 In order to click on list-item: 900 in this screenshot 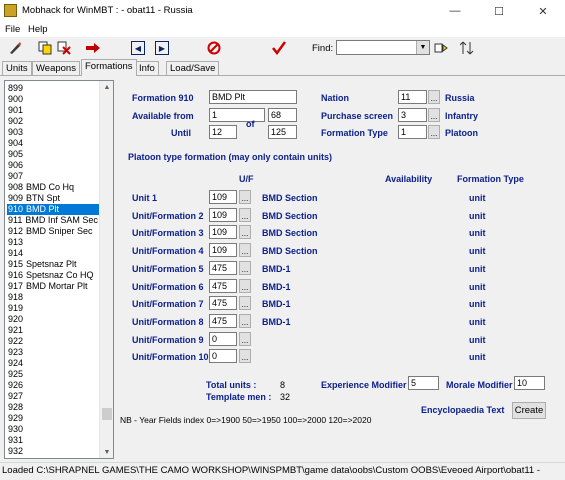, I will do `click(54, 99)`.